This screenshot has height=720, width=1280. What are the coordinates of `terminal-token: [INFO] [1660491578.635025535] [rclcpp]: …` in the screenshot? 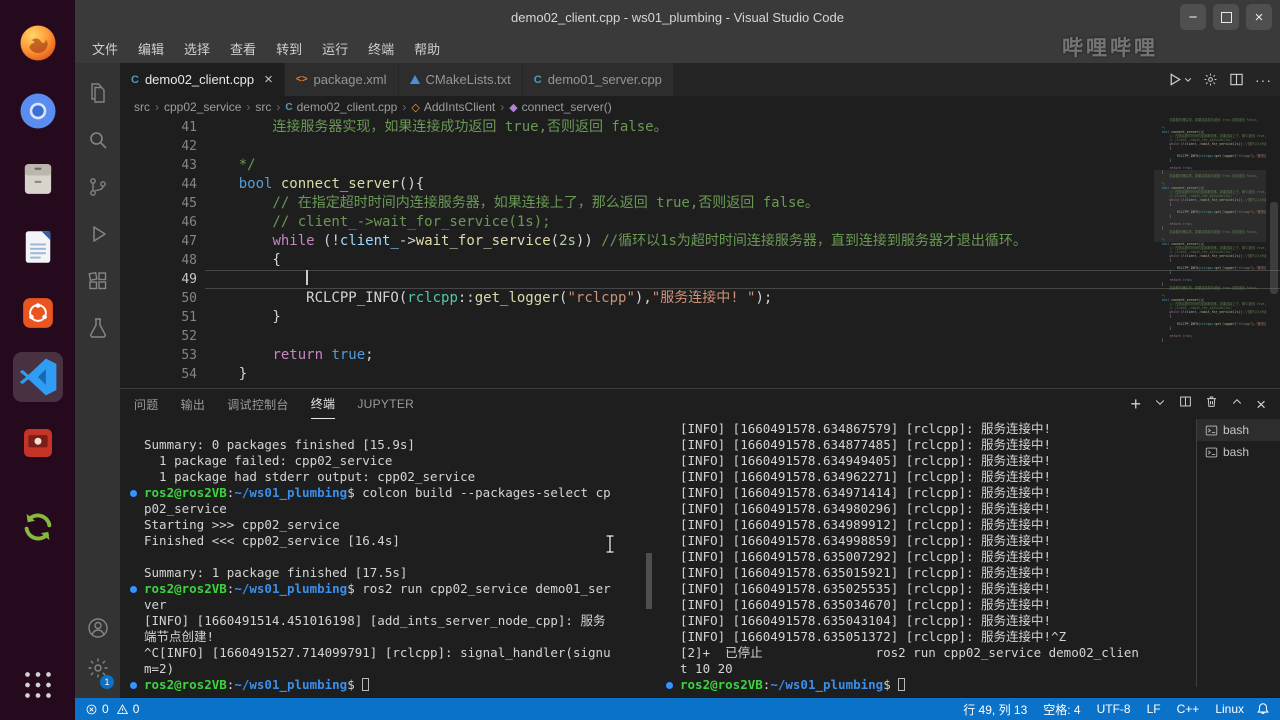 It's located at (866, 588).